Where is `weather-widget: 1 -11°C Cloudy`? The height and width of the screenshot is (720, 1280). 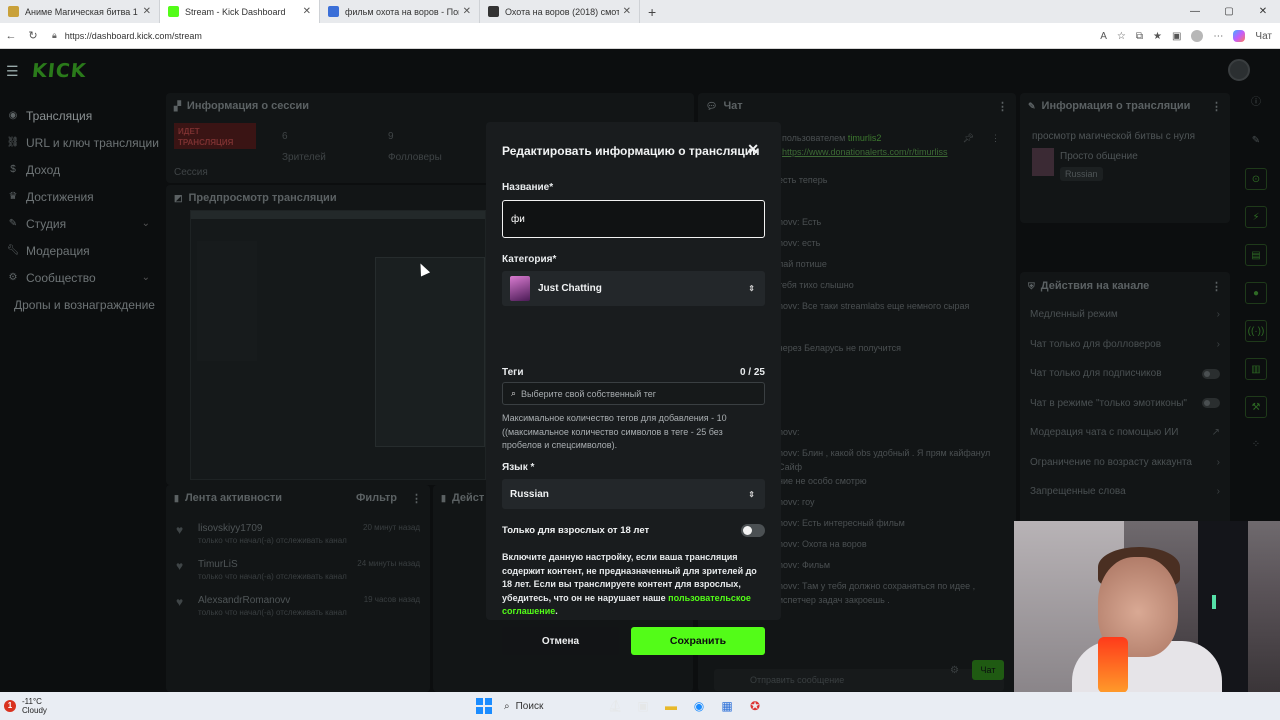 weather-widget: 1 -11°C Cloudy is located at coordinates (25, 706).